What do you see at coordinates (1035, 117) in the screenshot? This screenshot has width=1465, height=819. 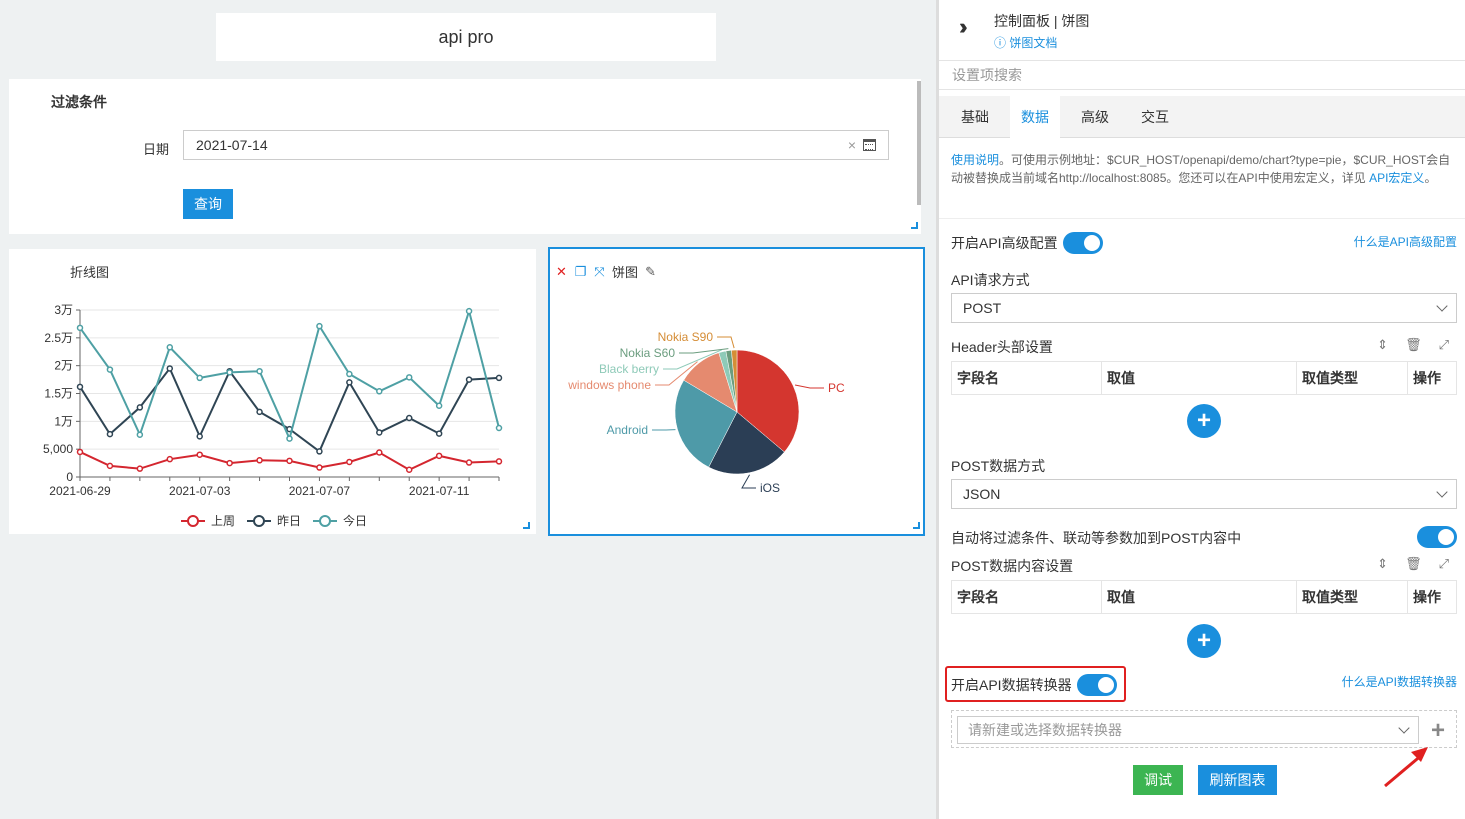 I see `tab-data: 数据` at bounding box center [1035, 117].